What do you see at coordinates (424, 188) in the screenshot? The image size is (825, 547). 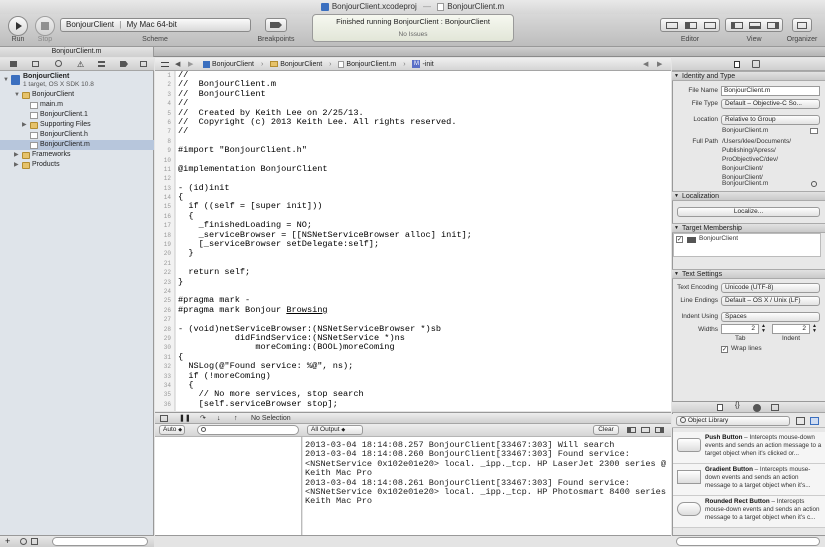 I see `code-line: - (id)init` at bounding box center [424, 188].